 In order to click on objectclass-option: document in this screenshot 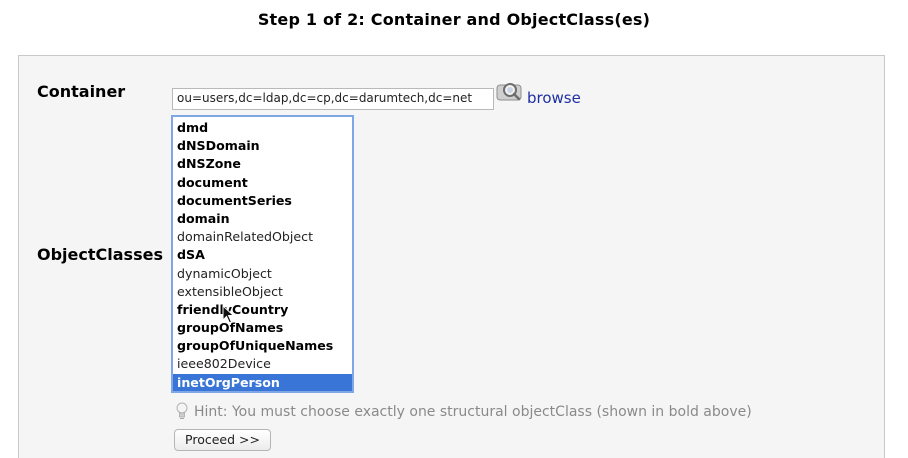, I will do `click(262, 183)`.